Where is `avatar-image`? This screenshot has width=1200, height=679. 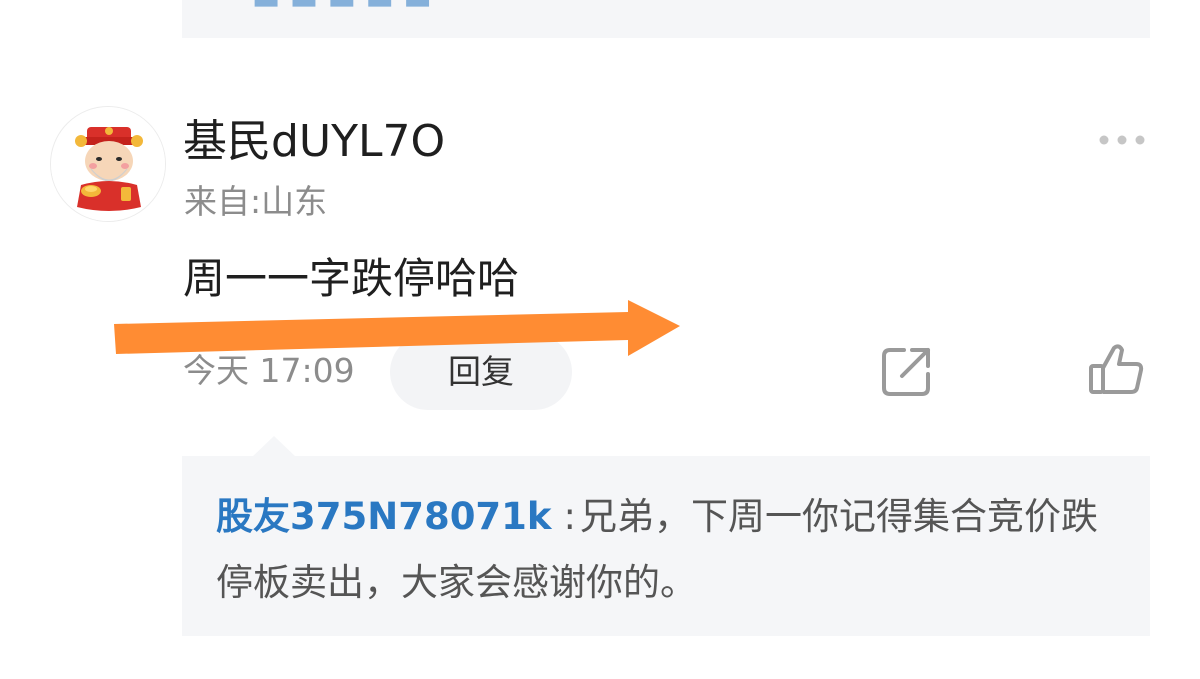
avatar-image is located at coordinates (108, 164).